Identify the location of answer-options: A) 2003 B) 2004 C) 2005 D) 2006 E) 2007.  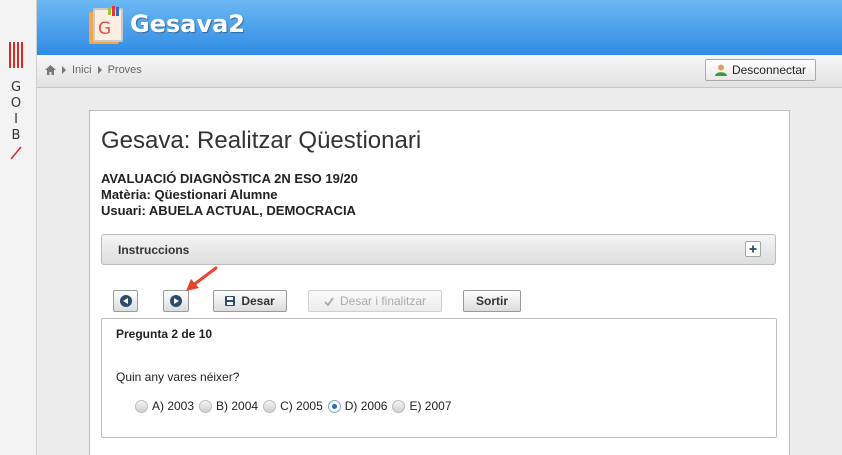
(296, 406).